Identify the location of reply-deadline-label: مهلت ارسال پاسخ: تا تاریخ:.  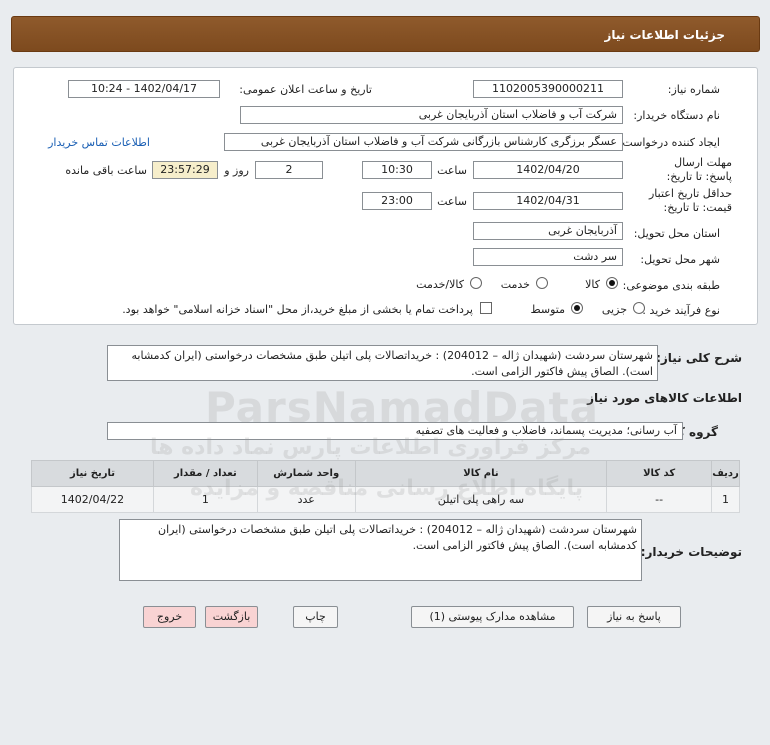
(699, 169).